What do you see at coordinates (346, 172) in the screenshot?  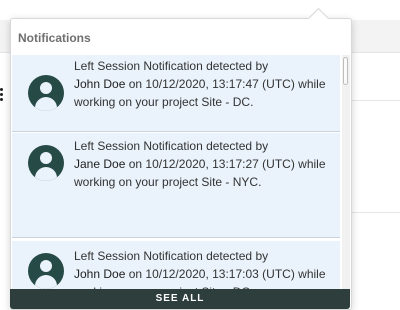 I see `scrollbar` at bounding box center [346, 172].